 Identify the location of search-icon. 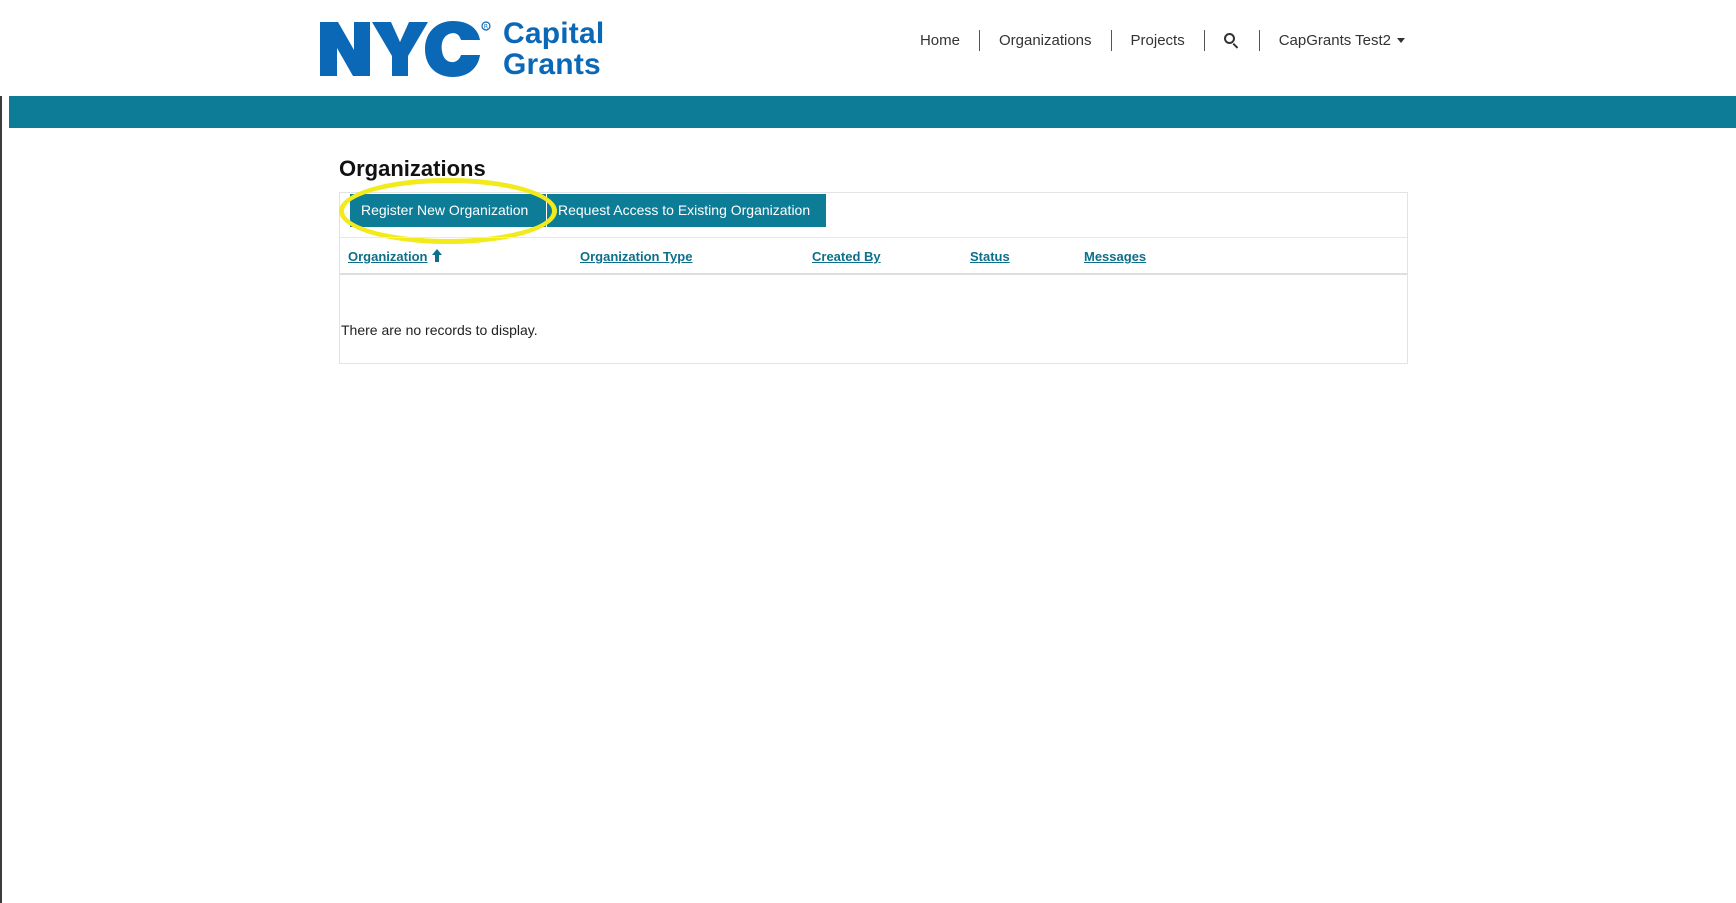
(1231, 40).